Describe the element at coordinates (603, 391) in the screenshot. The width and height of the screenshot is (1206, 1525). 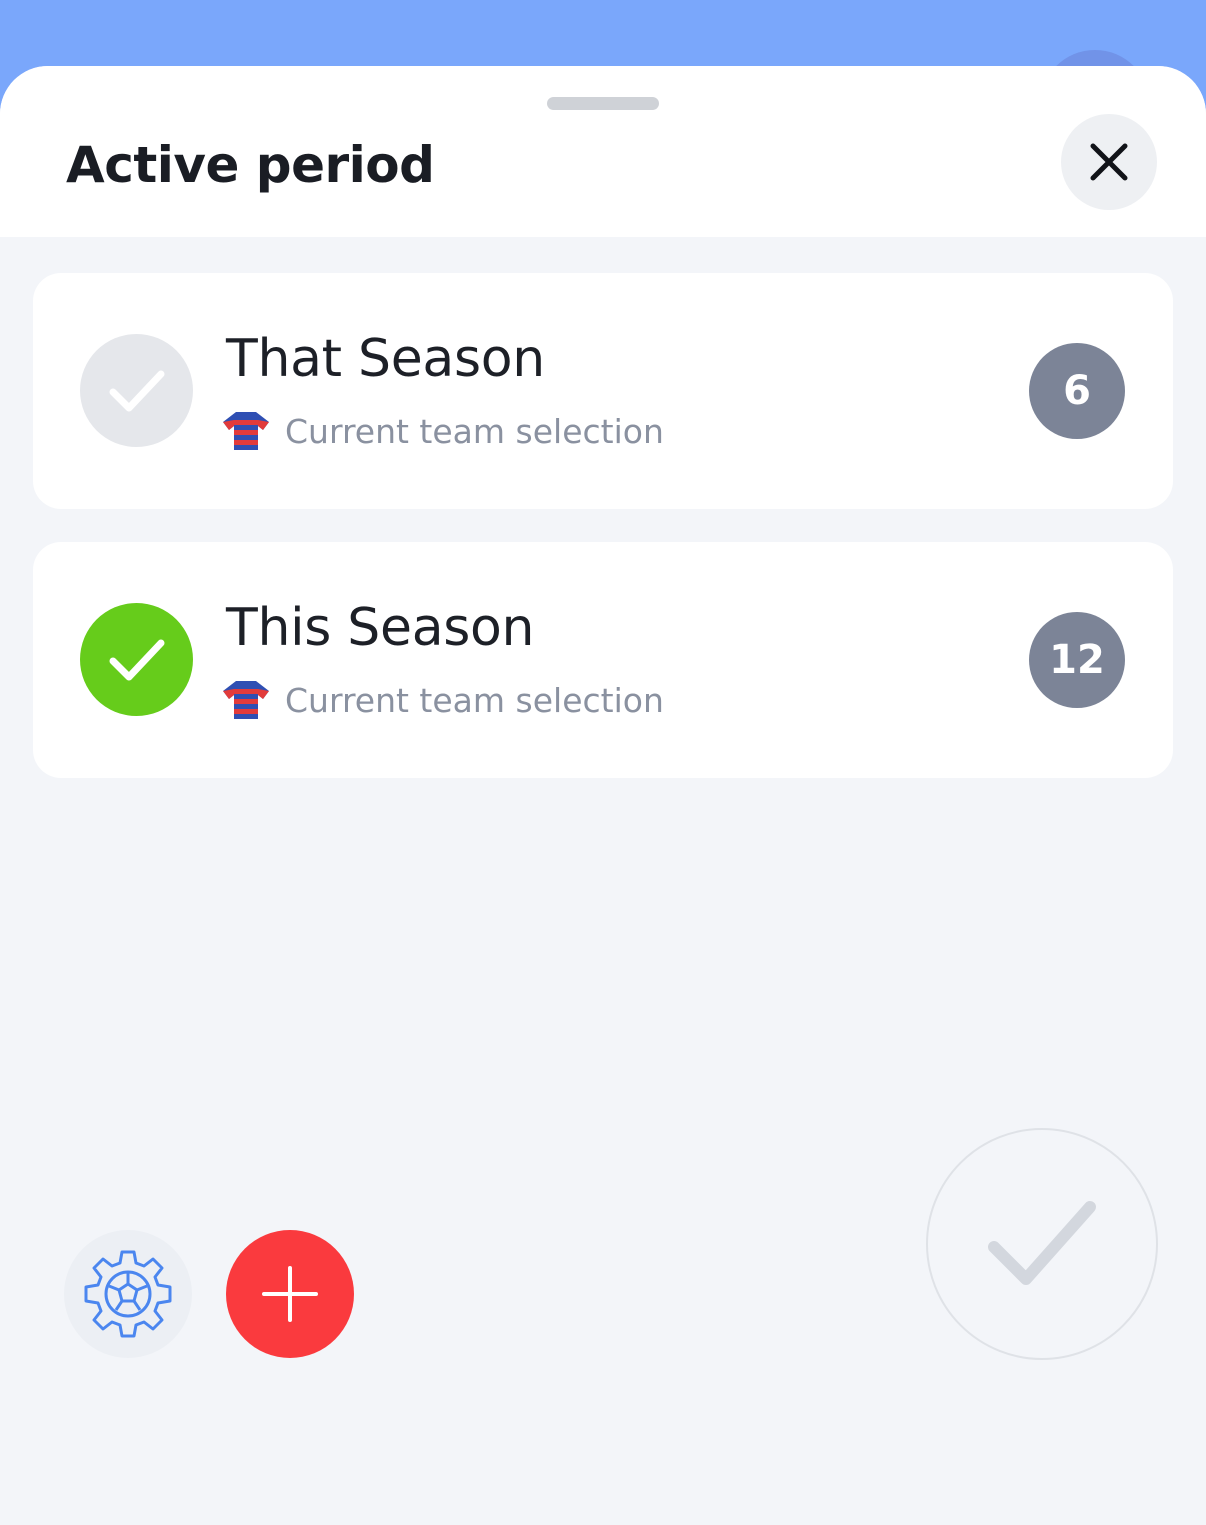
I see `period-card-that-season: That Season Current team selection 6` at that location.